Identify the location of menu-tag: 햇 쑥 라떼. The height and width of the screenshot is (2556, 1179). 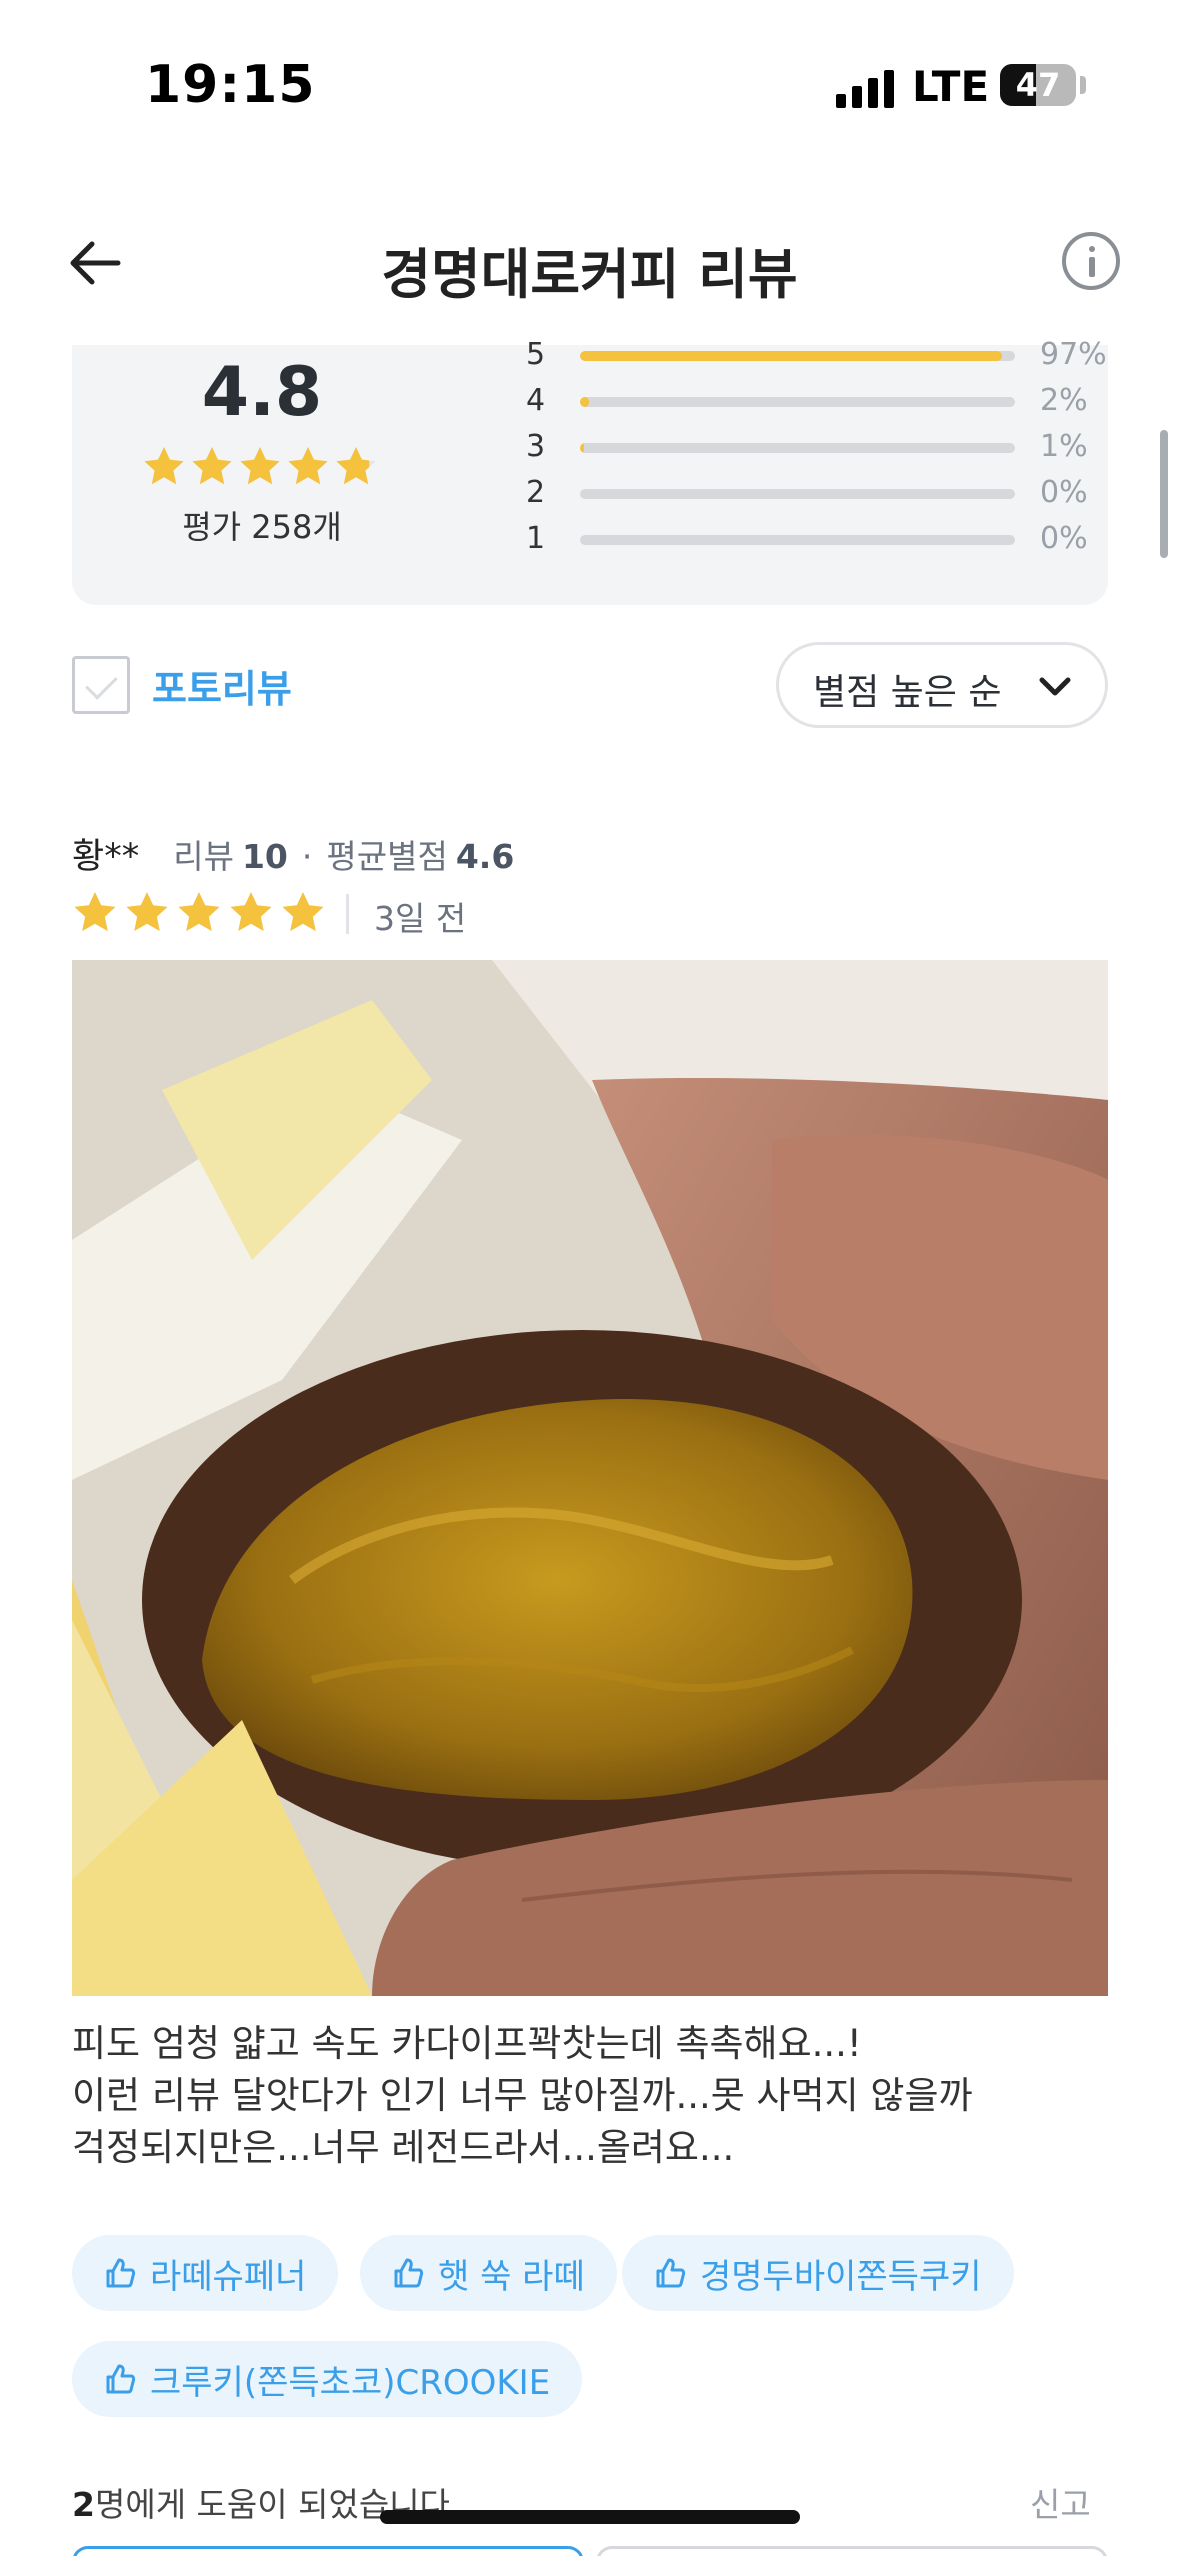
(488, 2273).